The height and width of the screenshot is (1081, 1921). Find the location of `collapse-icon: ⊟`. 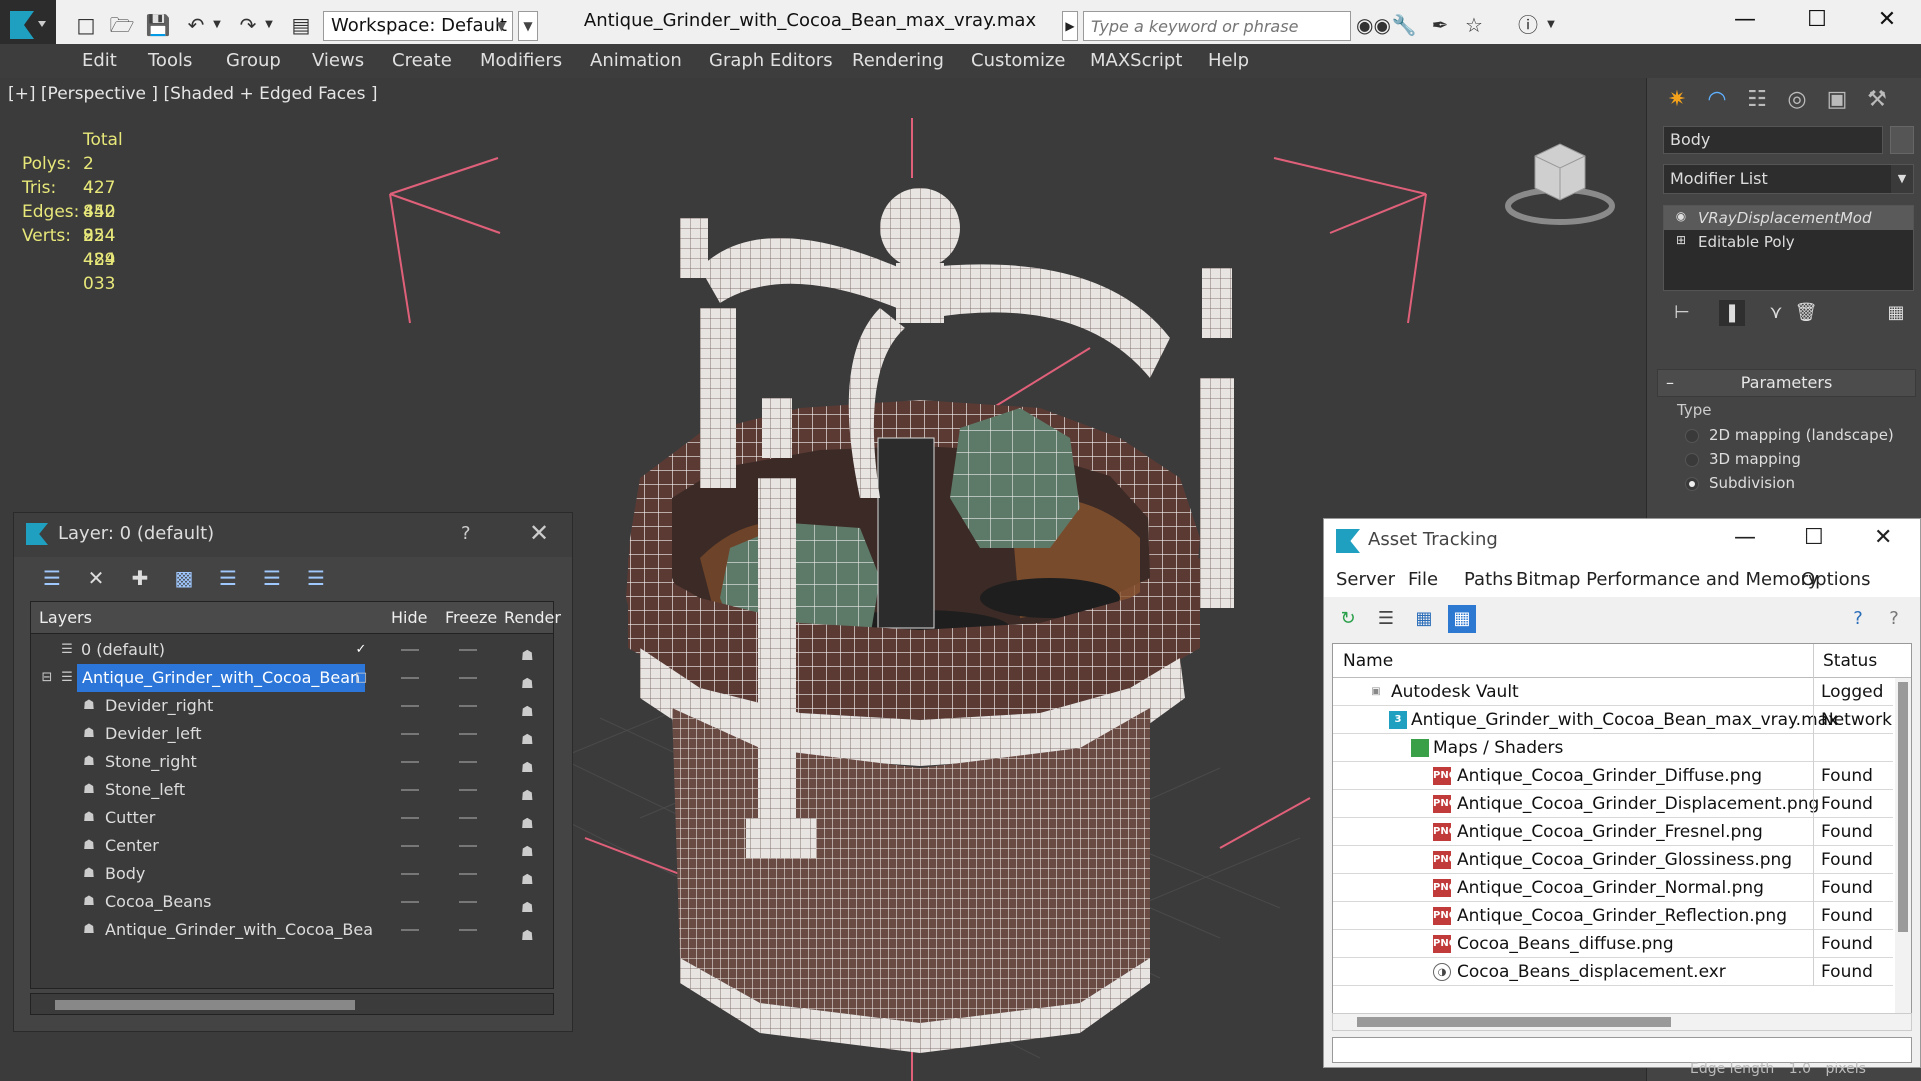

collapse-icon: ⊟ is located at coordinates (47, 678).